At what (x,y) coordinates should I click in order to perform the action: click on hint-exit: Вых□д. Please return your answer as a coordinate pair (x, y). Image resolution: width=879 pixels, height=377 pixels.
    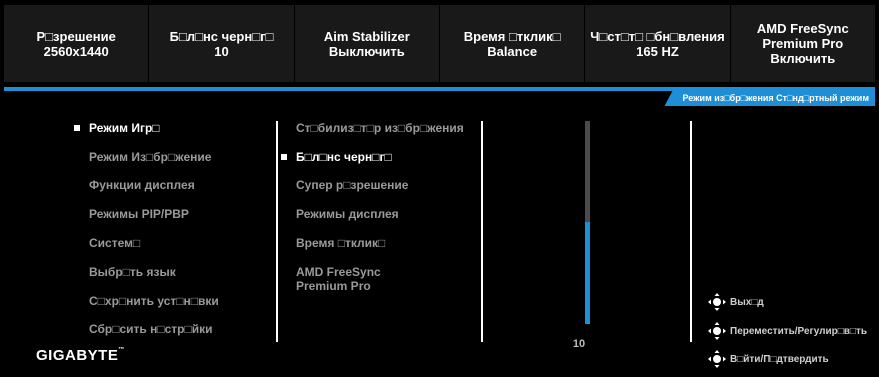
    Looking at the image, I should click on (736, 302).